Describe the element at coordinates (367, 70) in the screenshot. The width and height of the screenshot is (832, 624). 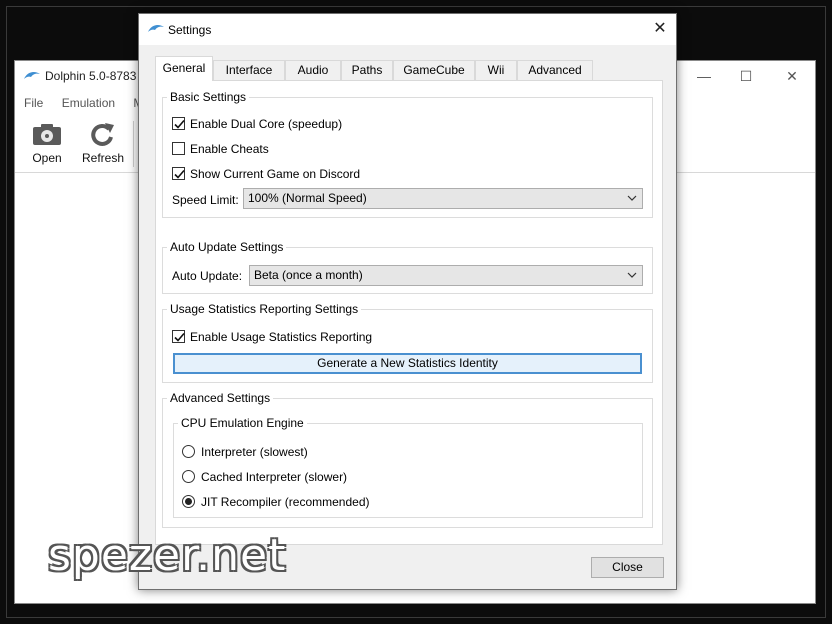
I see `tab-paths: Paths` at that location.